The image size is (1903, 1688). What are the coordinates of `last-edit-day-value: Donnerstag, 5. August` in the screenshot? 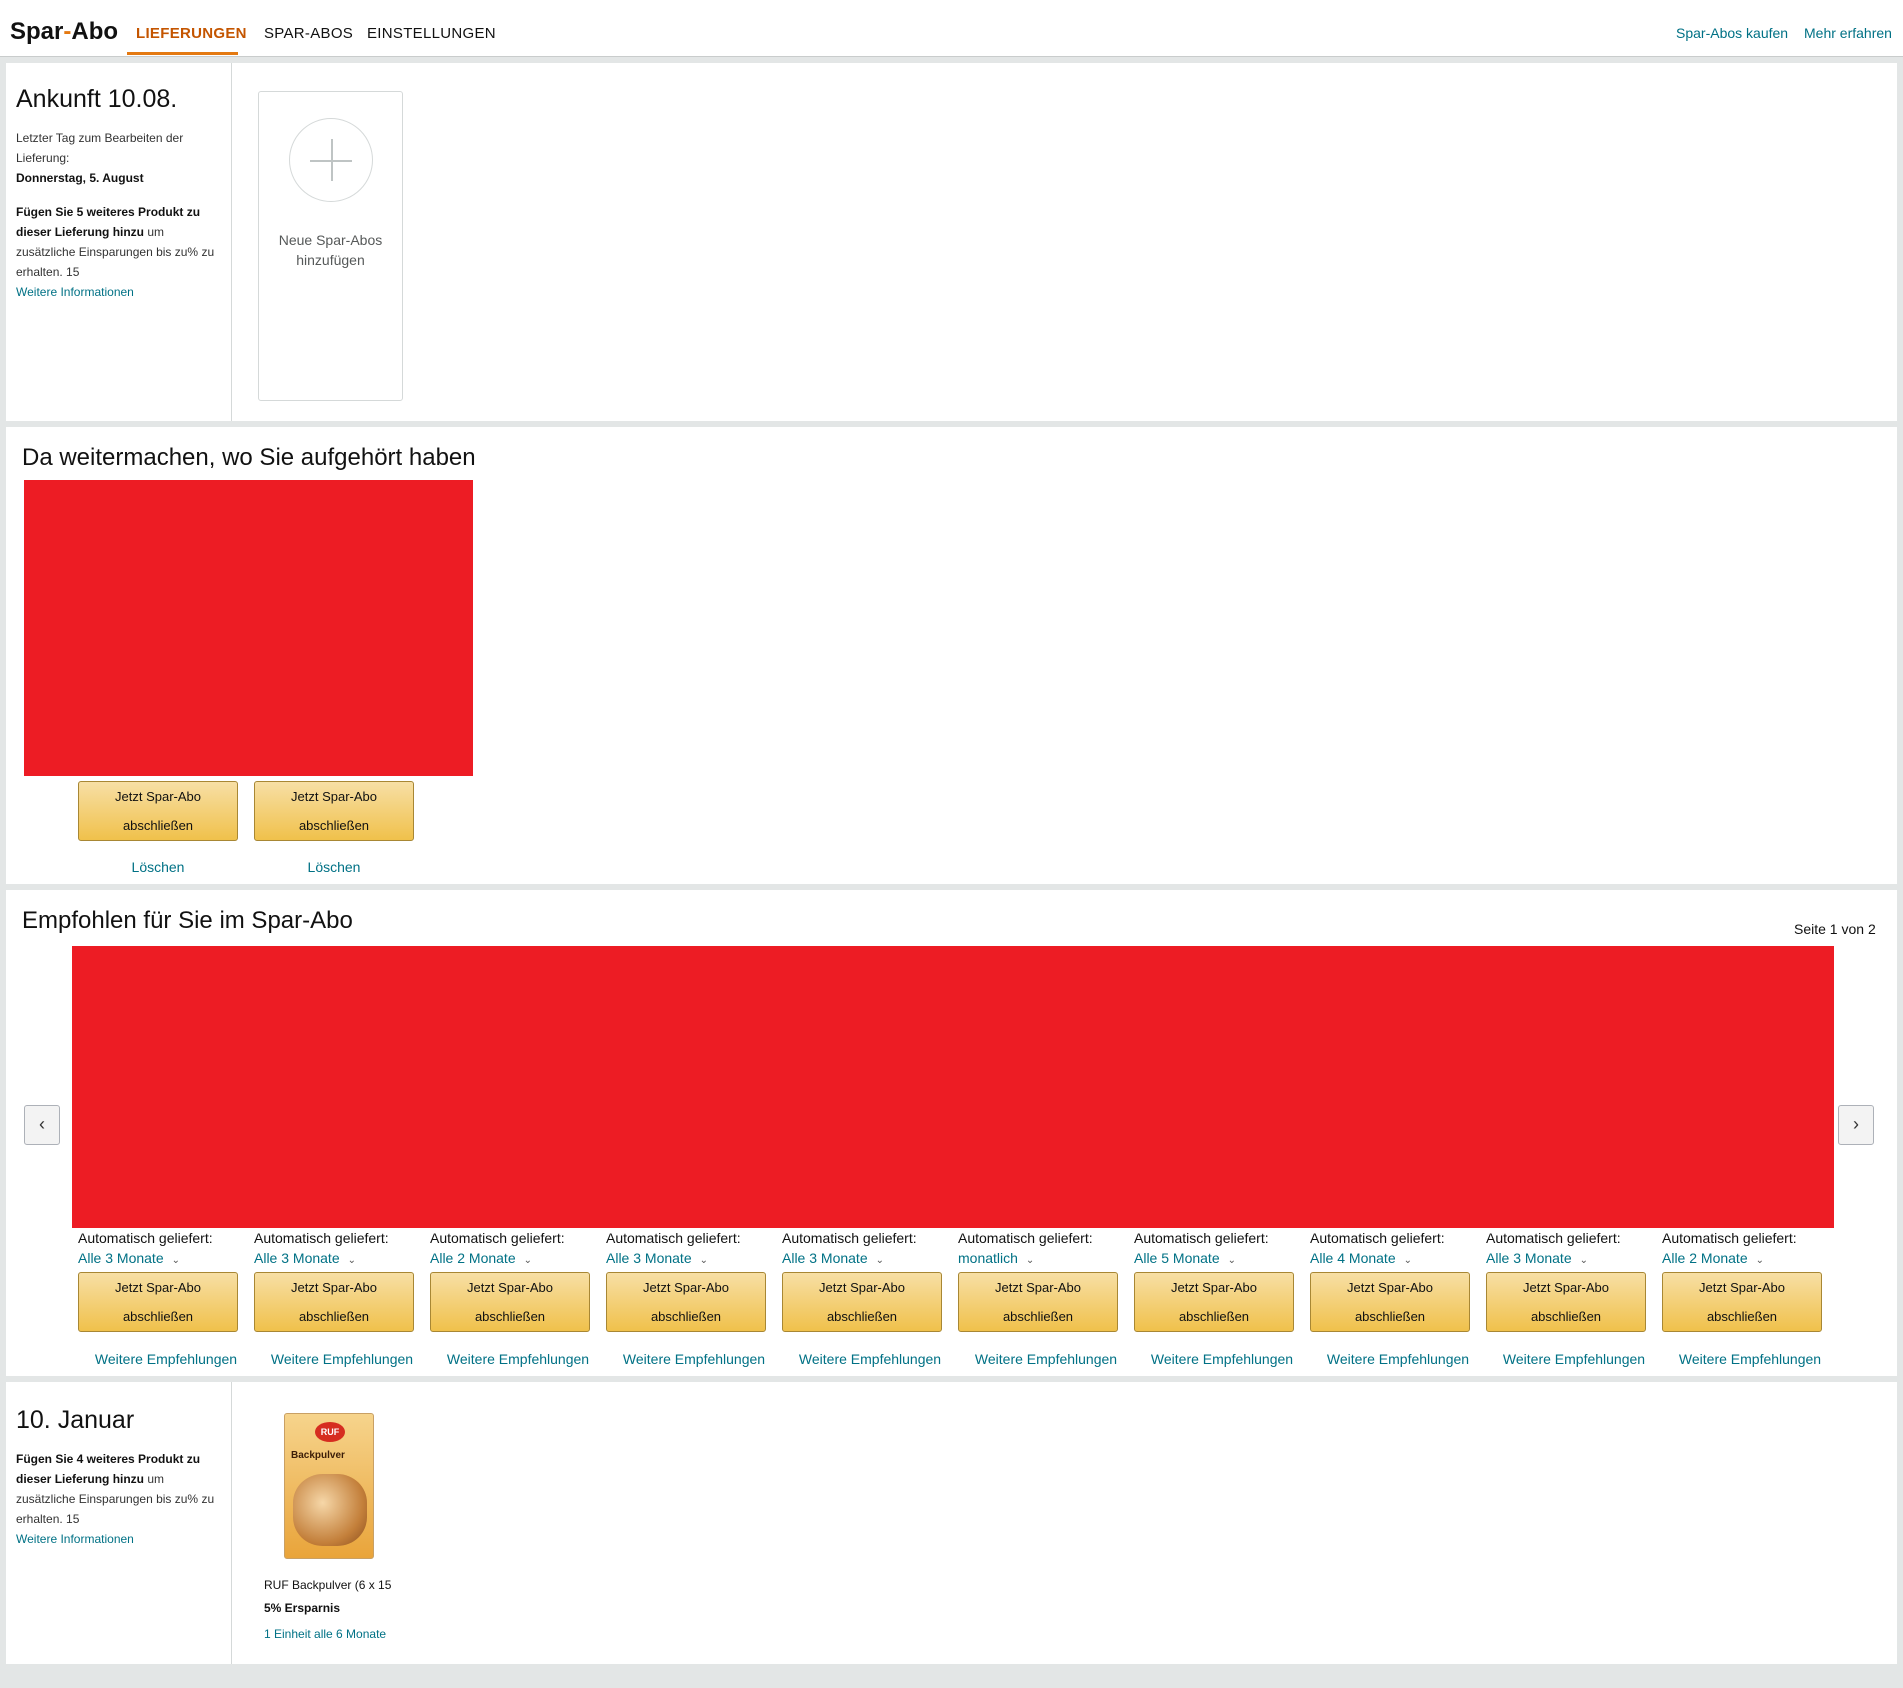 It's located at (80, 178).